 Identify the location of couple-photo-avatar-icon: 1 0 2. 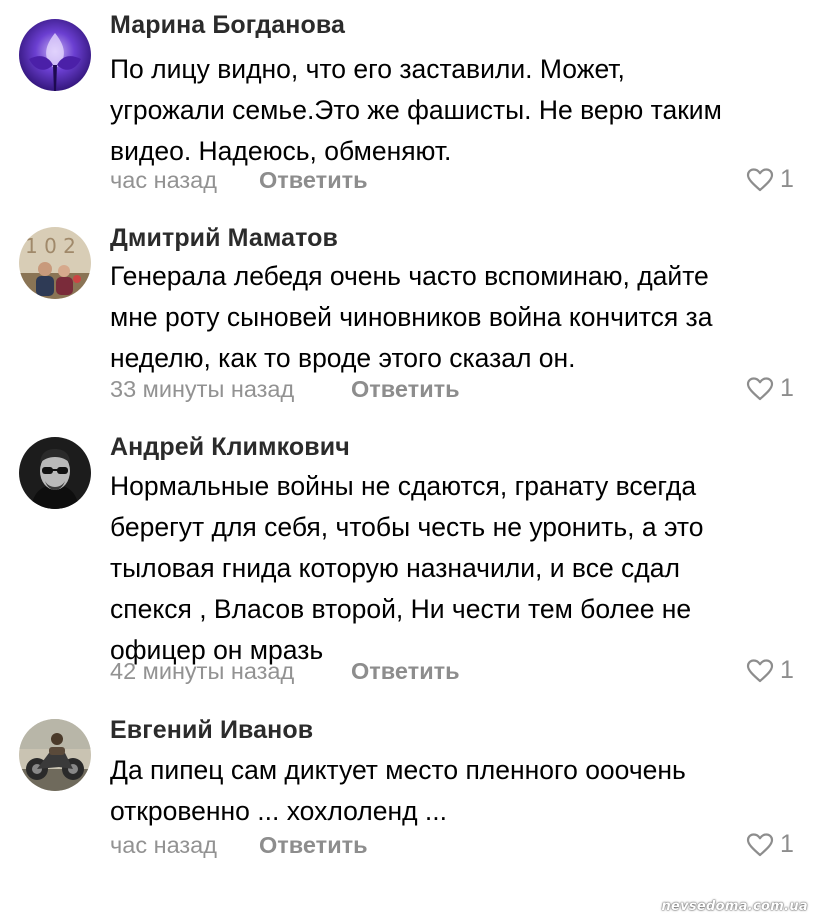
(55, 263).